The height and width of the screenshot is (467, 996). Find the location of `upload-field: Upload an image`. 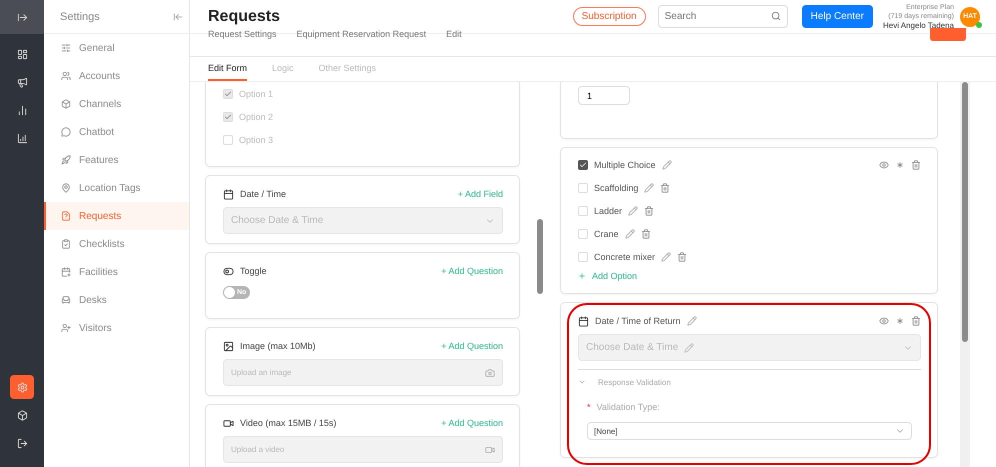

upload-field: Upload an image is located at coordinates (363, 372).